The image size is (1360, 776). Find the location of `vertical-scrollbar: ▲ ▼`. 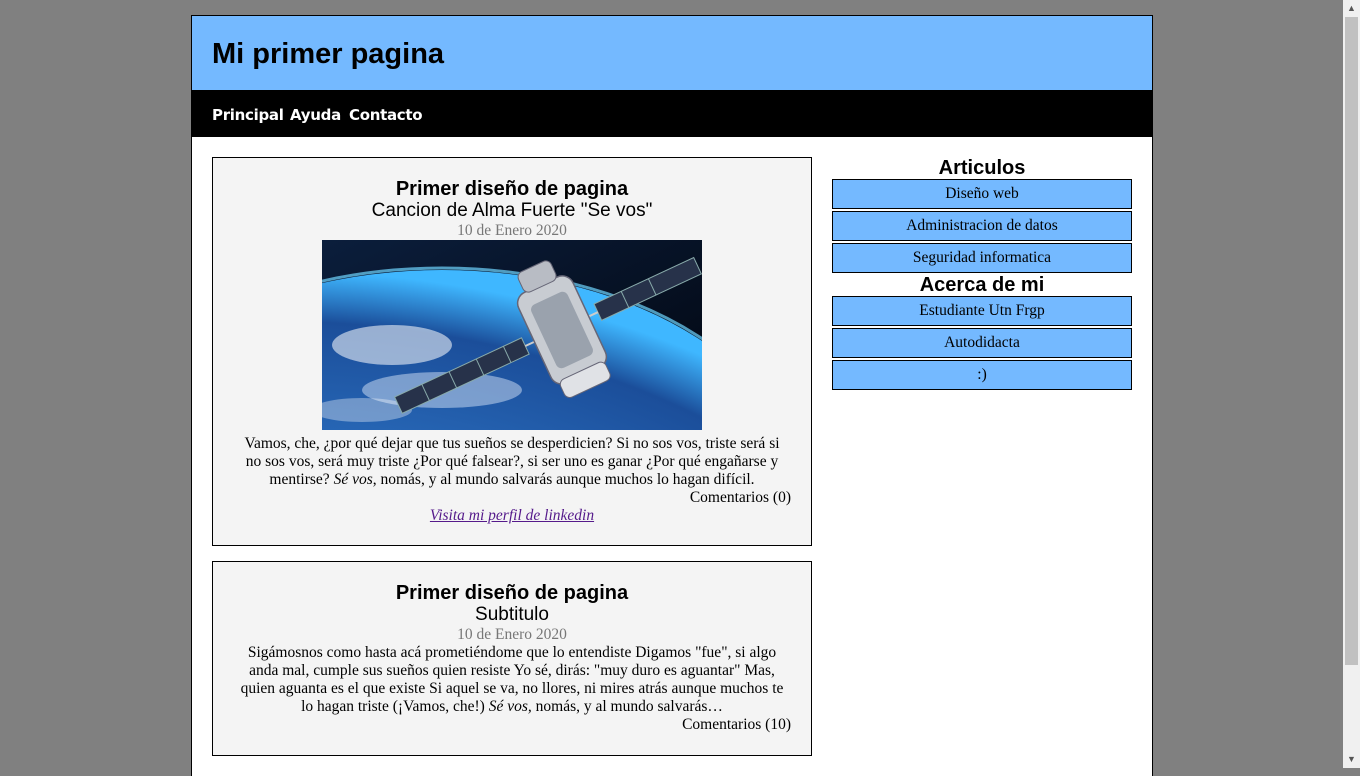

vertical-scrollbar: ▲ ▼ is located at coordinates (1351, 384).